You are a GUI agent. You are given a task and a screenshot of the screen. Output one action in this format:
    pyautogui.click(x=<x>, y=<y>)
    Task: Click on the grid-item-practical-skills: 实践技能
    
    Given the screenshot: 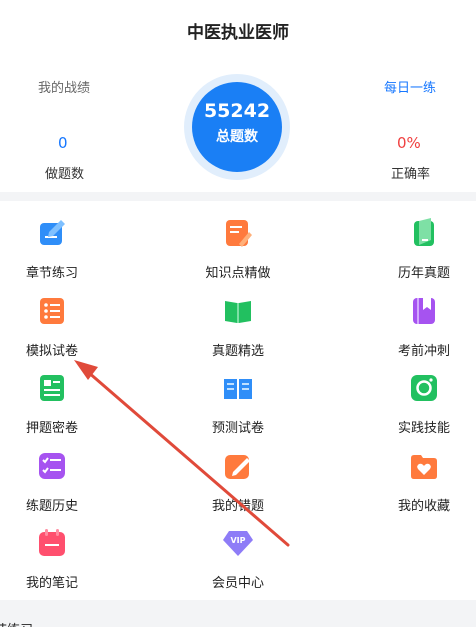 What is the action you would take?
    pyautogui.click(x=422, y=396)
    